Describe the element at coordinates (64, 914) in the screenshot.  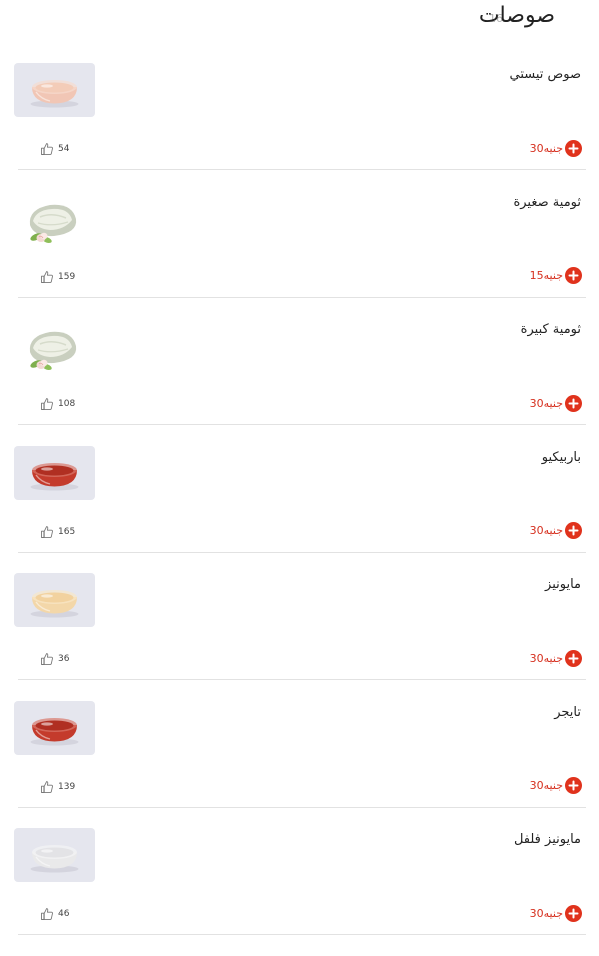
I see `likes-count: 46` at that location.